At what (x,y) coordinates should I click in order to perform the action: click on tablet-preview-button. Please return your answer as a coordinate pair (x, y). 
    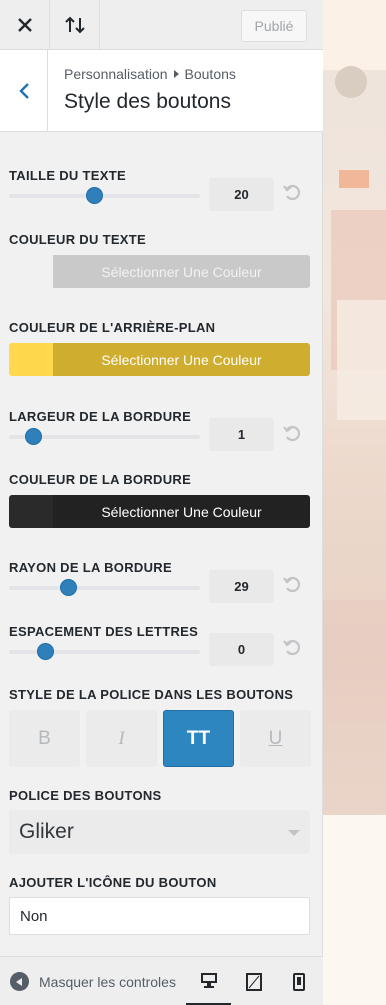
    Looking at the image, I should click on (253, 981).